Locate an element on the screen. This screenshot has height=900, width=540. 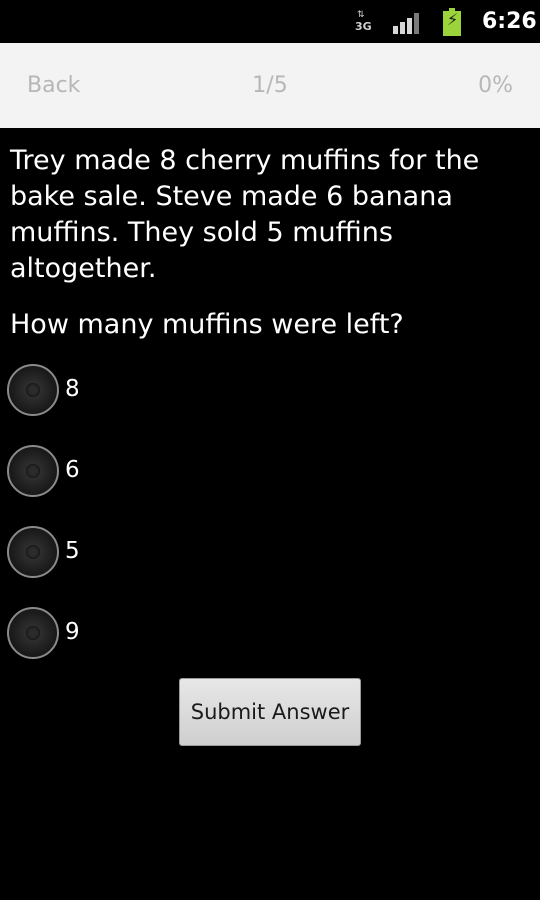
answer-option-4: 9 is located at coordinates (157, 633).